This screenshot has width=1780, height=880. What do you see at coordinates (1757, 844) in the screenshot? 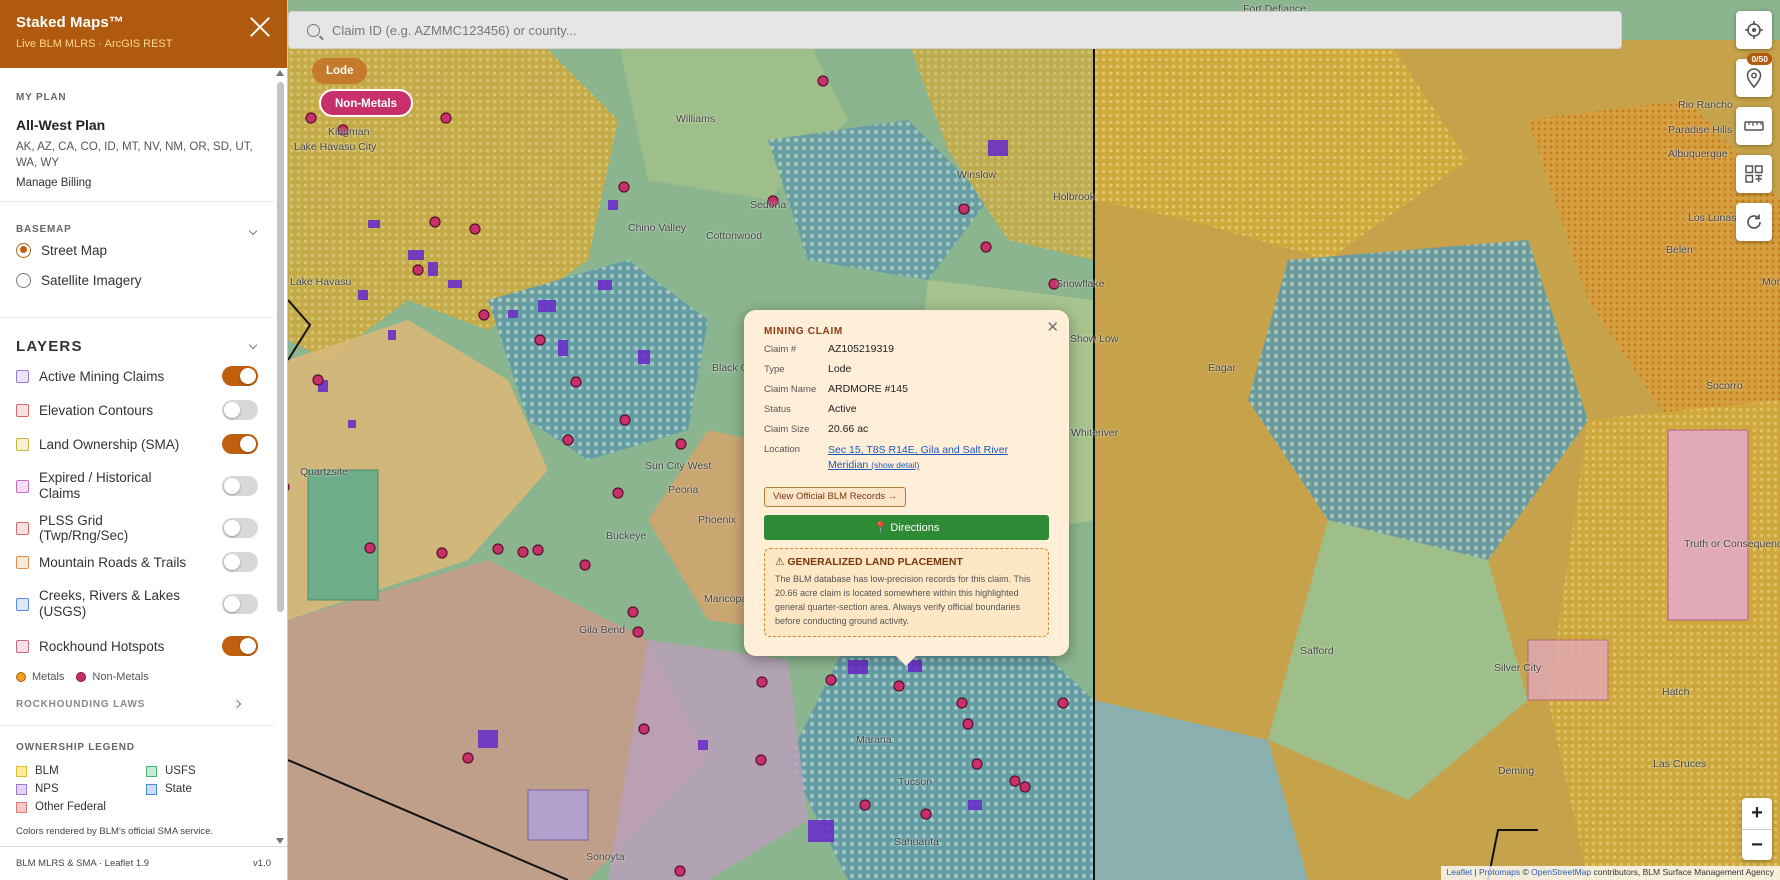
I see `zoom-out-button: −` at bounding box center [1757, 844].